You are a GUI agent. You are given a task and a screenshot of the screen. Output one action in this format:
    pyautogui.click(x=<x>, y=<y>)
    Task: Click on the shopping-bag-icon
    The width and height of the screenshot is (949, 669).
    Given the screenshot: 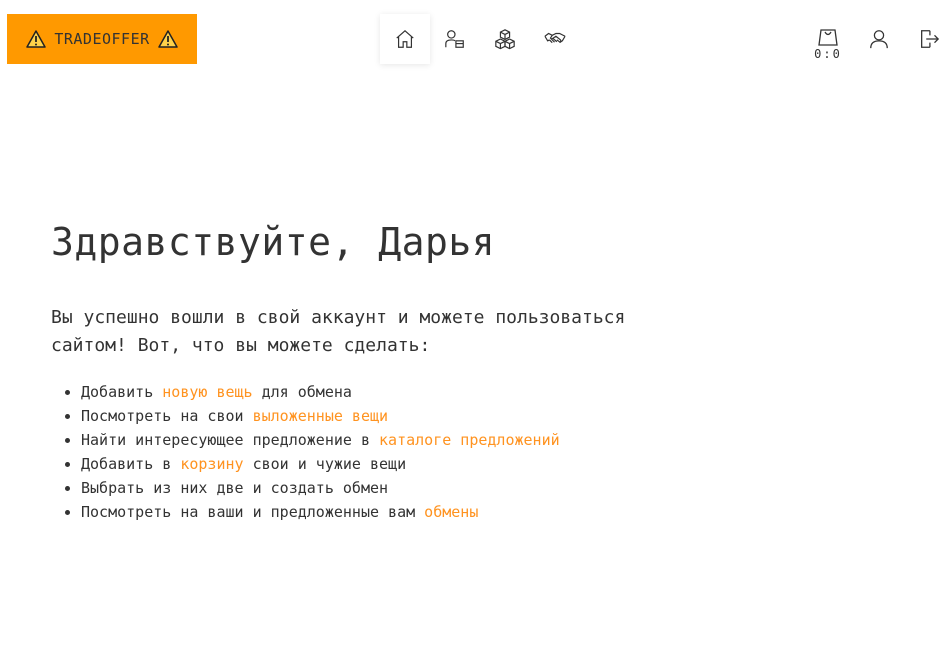 What is the action you would take?
    pyautogui.click(x=828, y=37)
    